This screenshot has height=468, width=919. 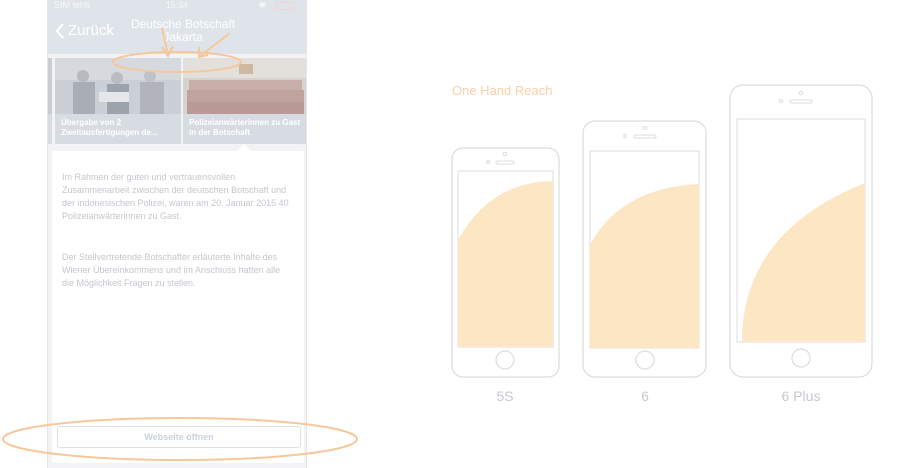 What do you see at coordinates (801, 396) in the screenshot?
I see `device-label-6-plus: 6 Plus` at bounding box center [801, 396].